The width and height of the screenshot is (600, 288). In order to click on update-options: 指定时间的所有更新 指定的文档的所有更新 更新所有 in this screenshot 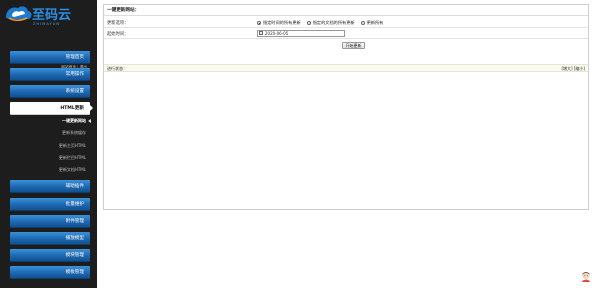, I will do `click(320, 23)`.